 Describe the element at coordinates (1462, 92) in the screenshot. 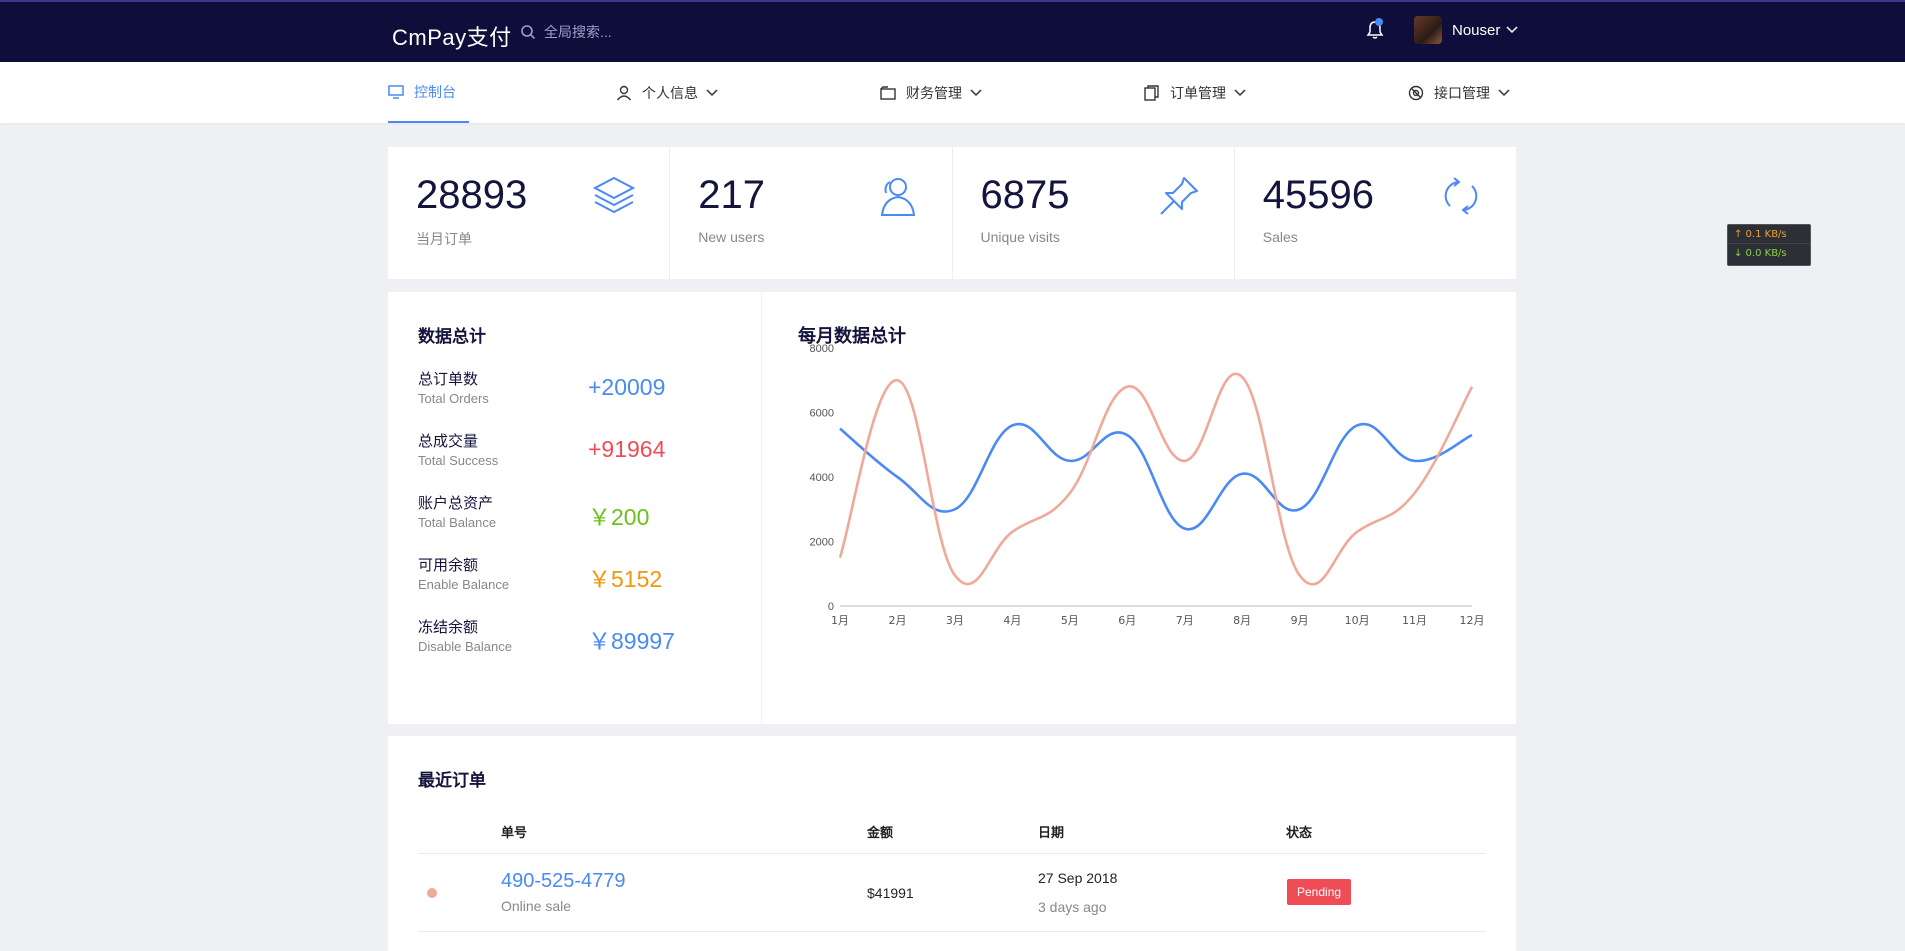

I see `nav-label: 接口管理` at that location.